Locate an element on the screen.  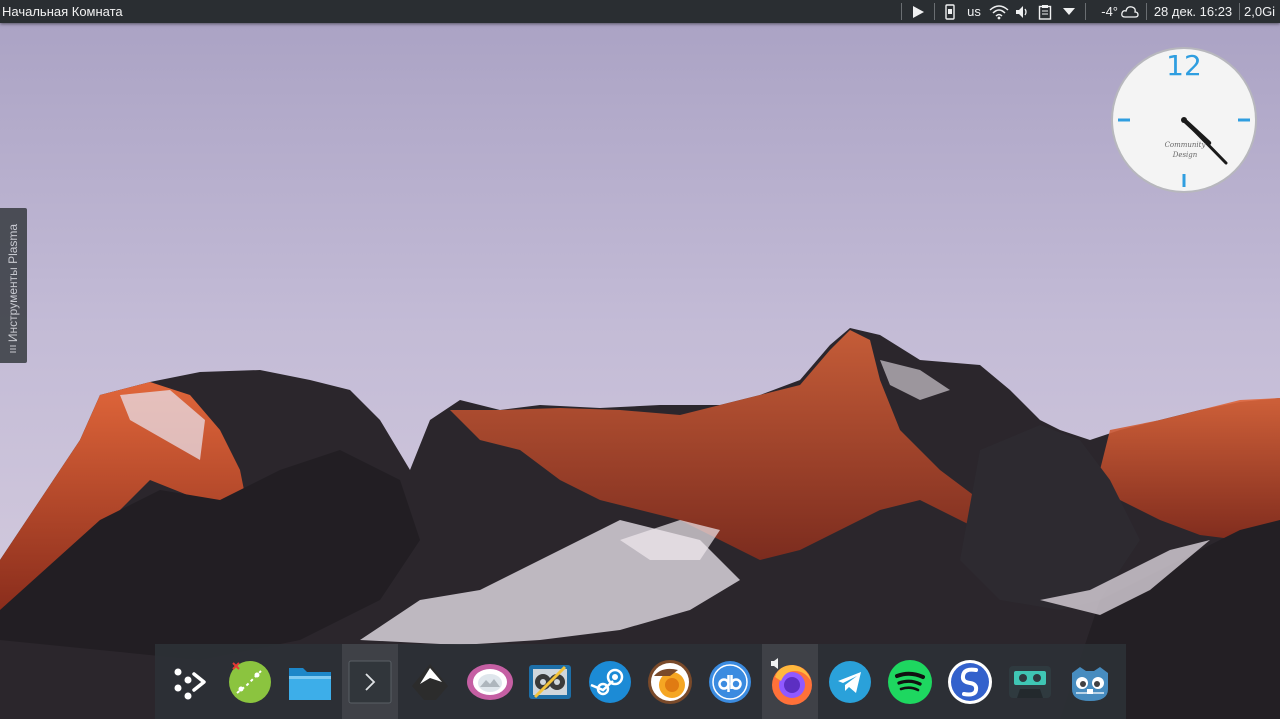
kde-launcher-icon is located at coordinates (190, 683).